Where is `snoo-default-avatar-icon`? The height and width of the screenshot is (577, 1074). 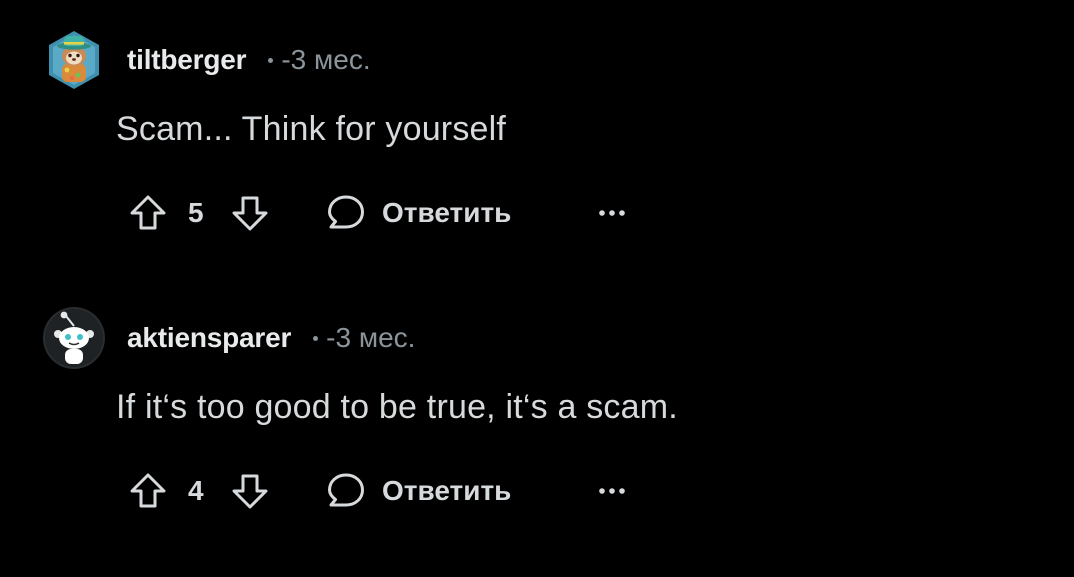
snoo-default-avatar-icon is located at coordinates (74, 338).